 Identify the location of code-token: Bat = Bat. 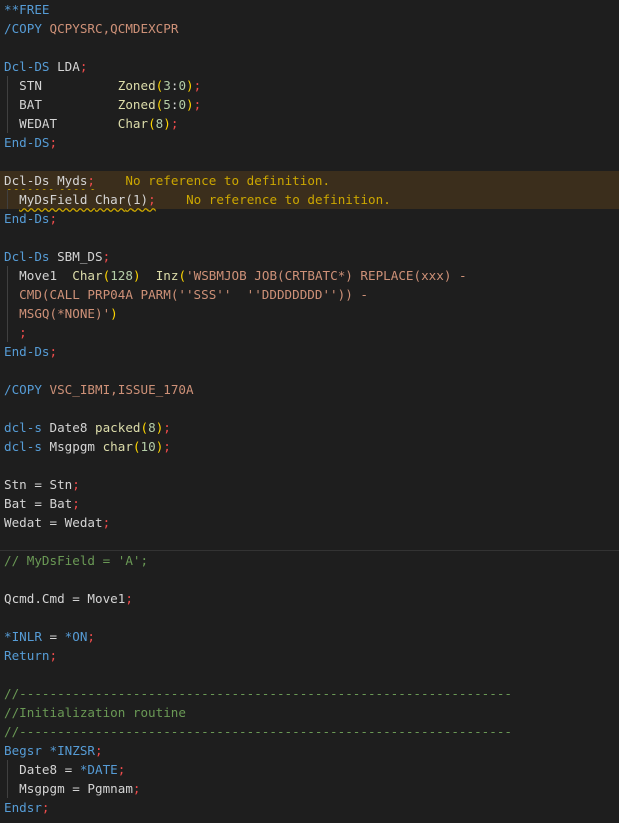
(38, 503).